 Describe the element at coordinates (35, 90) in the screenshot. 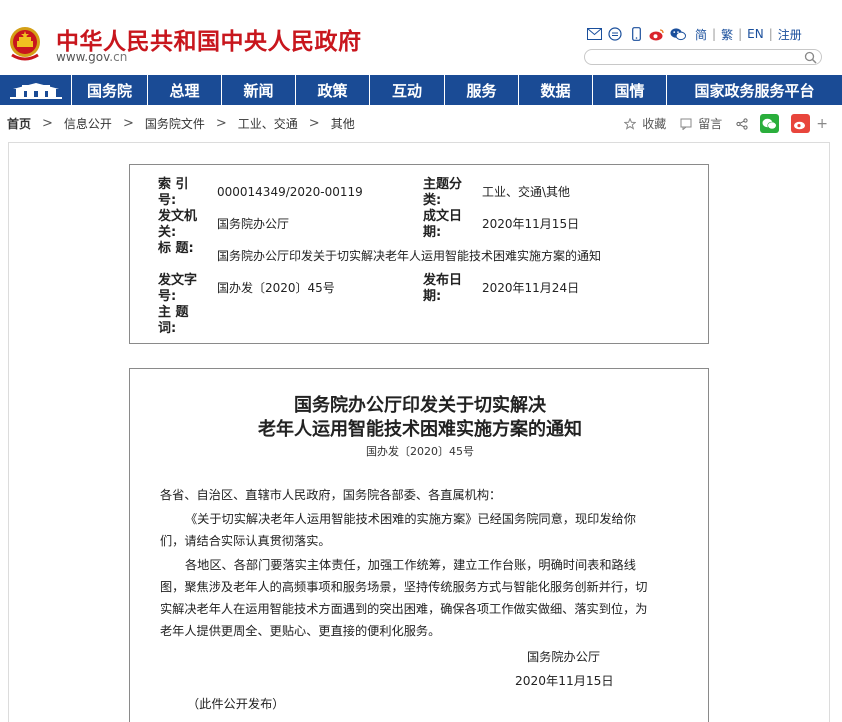

I see `tiananmen-logo-icon` at that location.